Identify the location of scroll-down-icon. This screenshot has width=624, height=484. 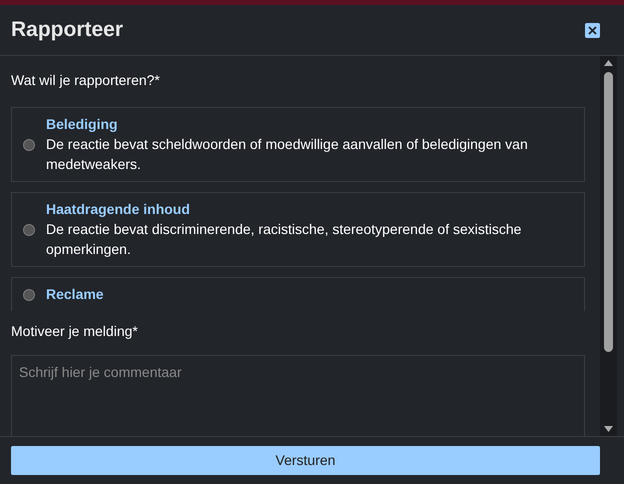
(608, 429).